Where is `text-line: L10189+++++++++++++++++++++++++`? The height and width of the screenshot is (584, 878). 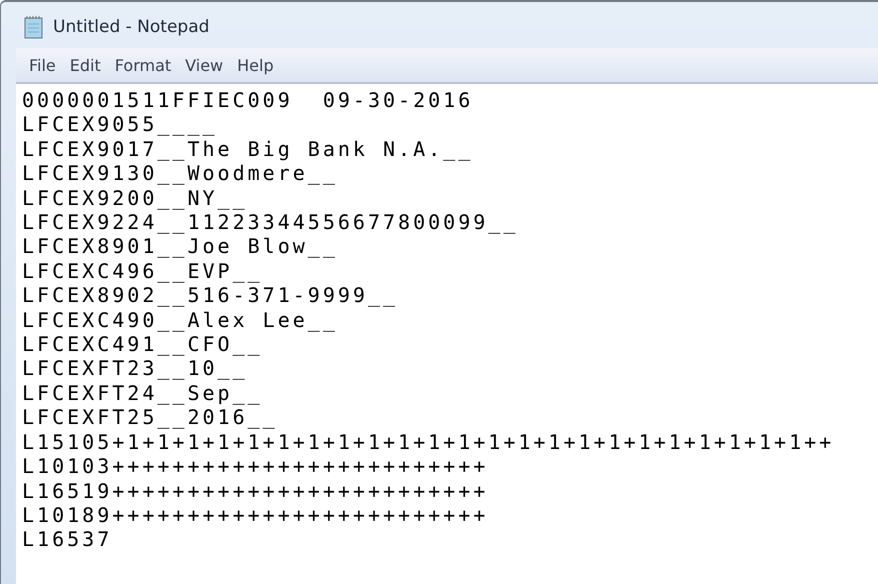
text-line: L10189+++++++++++++++++++++++++ is located at coordinates (255, 515).